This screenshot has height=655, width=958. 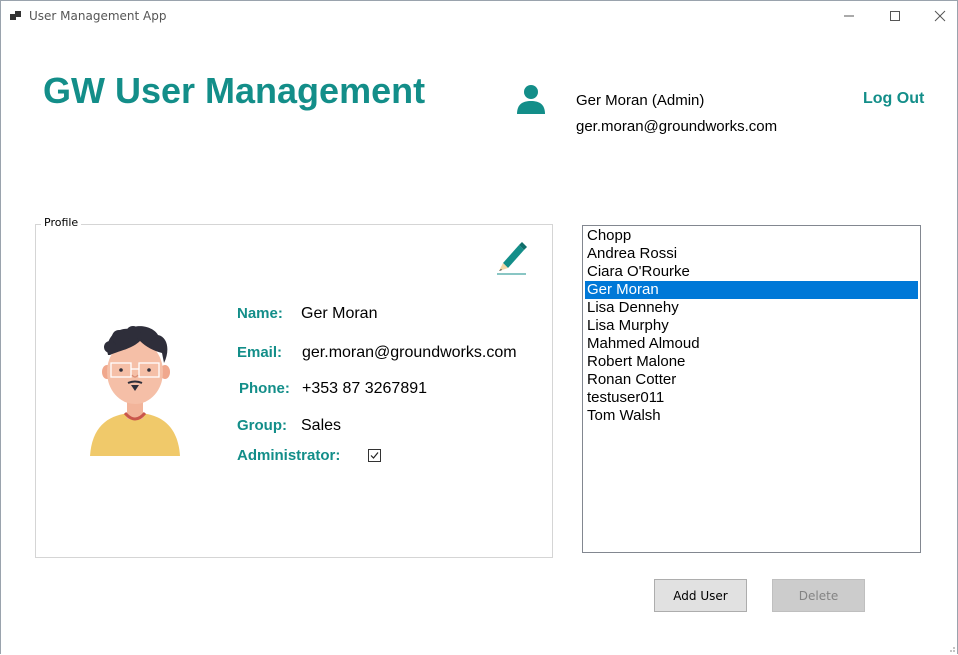 What do you see at coordinates (951, 648) in the screenshot?
I see `resize-grip-icon` at bounding box center [951, 648].